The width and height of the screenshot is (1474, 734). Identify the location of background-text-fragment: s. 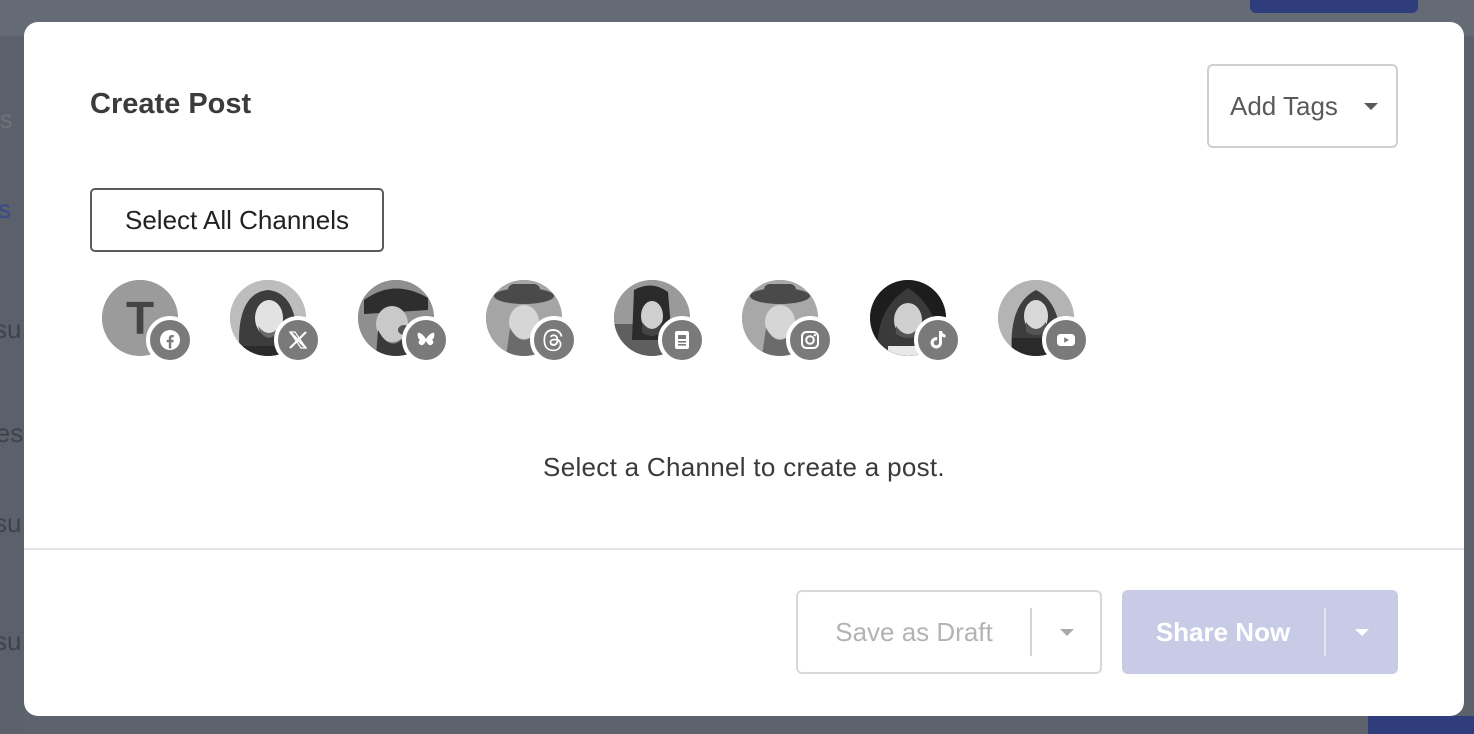
(5, 209).